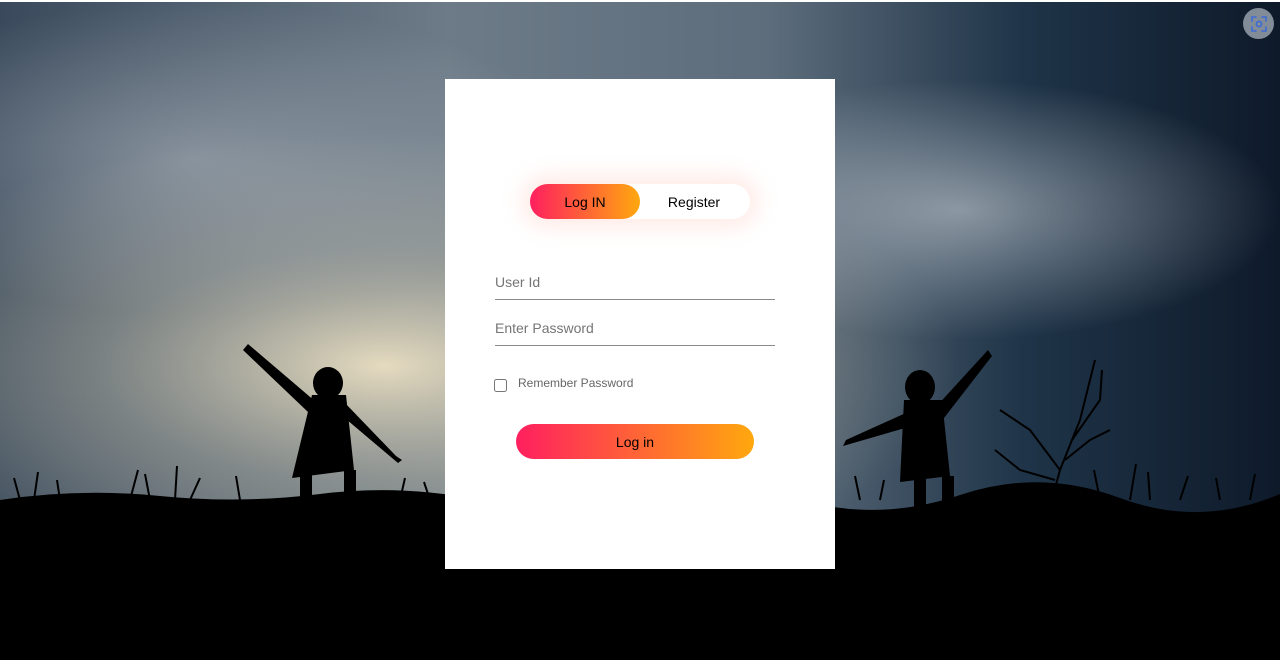 The width and height of the screenshot is (1280, 660). I want to click on login-tab-button: Log IN, so click(585, 201).